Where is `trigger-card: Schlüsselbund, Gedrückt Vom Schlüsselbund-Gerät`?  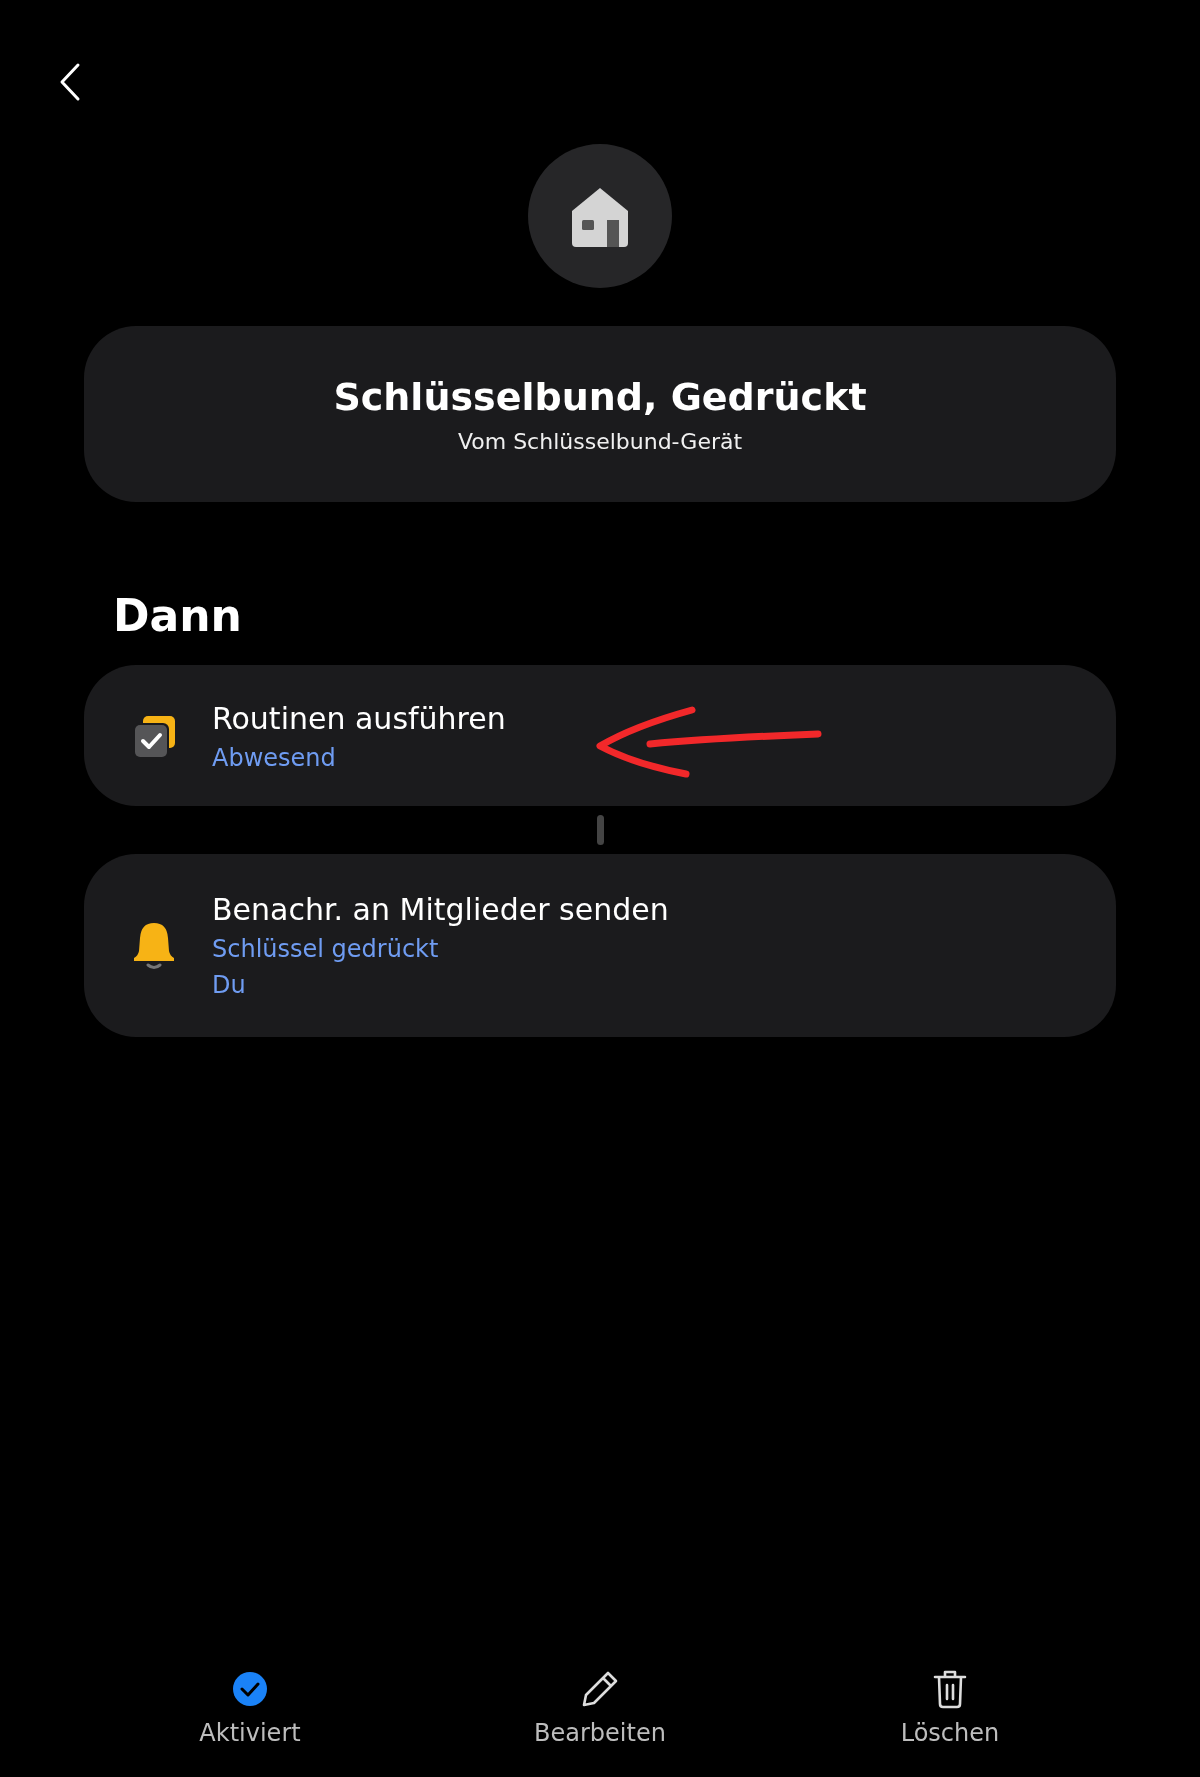
trigger-card: Schlüsselbund, Gedrückt Vom Schlüsselbund-Gerät is located at coordinates (600, 414).